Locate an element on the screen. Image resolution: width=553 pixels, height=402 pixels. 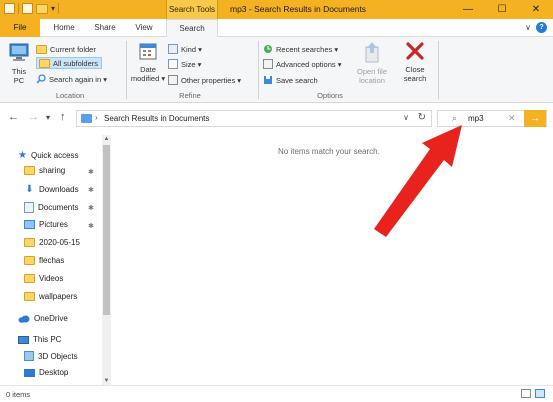
kind-button: Kind ▾ is located at coordinates (185, 49).